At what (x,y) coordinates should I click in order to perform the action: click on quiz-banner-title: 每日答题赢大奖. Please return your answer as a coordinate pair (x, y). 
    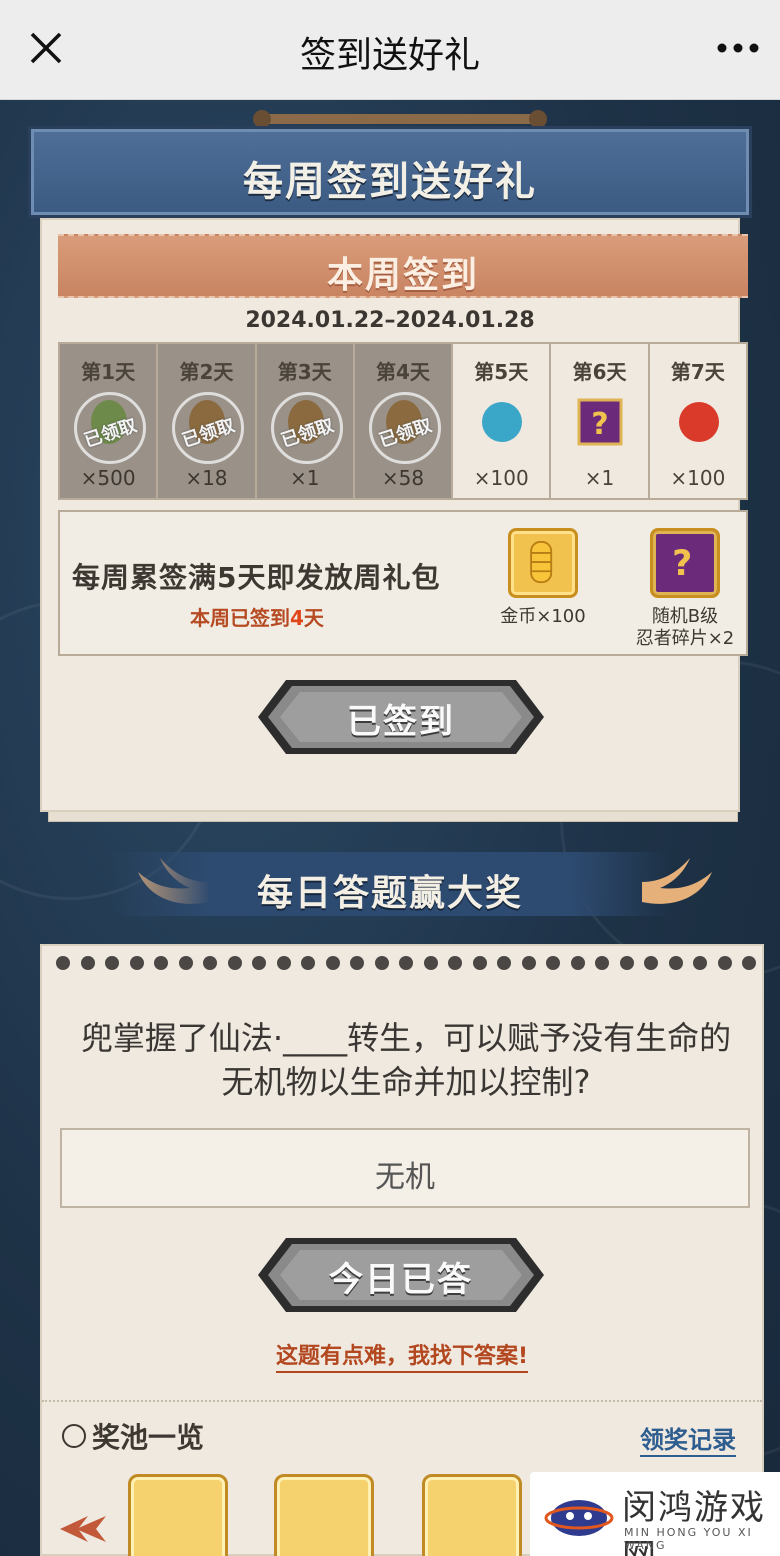
    Looking at the image, I should click on (389, 893).